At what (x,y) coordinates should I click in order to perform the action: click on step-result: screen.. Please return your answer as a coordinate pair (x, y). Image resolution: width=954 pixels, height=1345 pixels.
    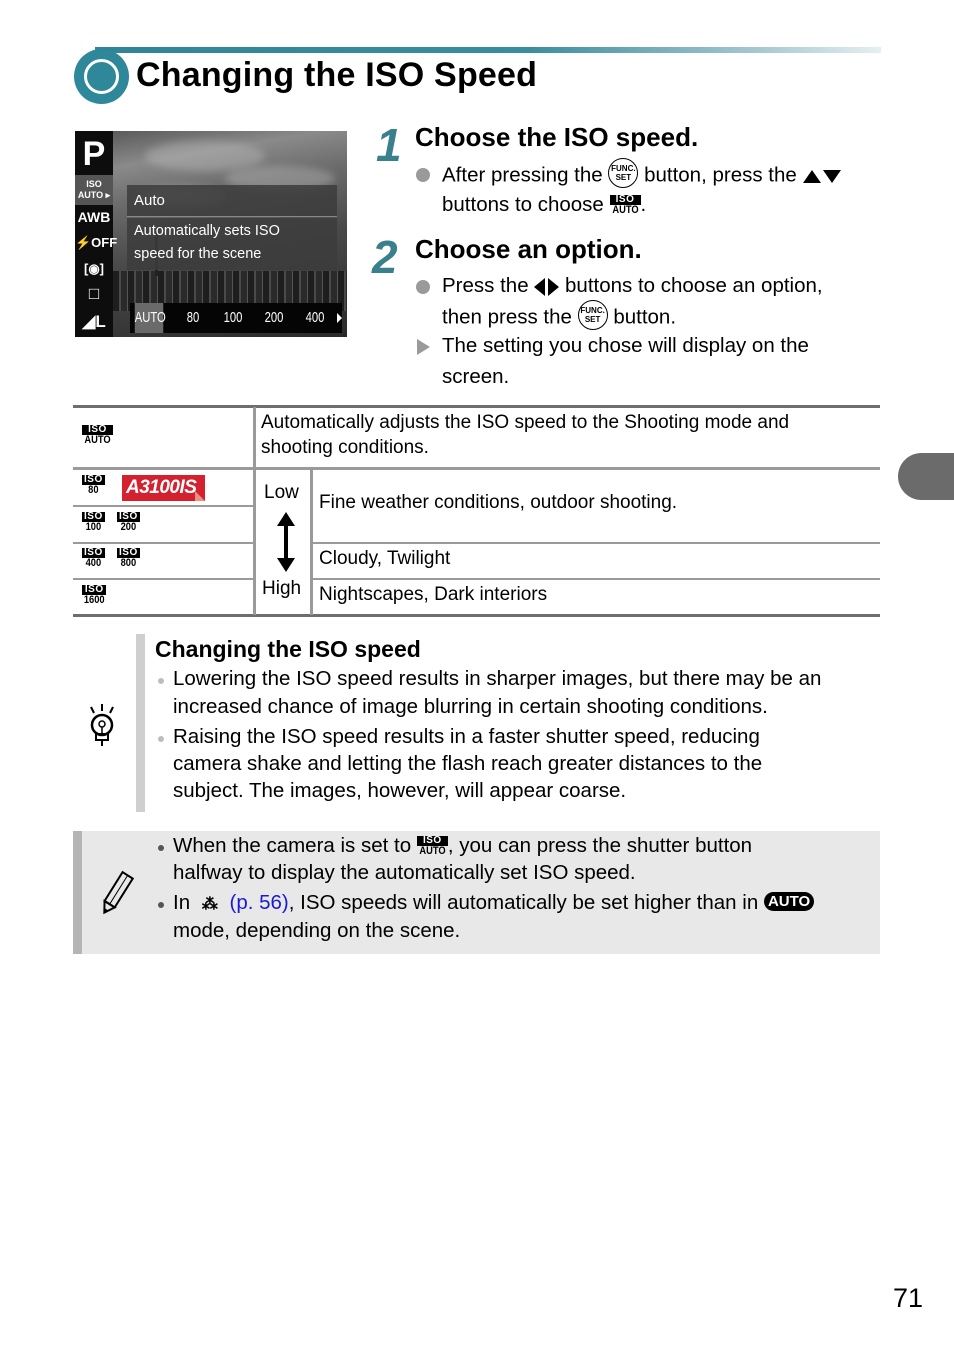
    Looking at the image, I should click on (476, 376).